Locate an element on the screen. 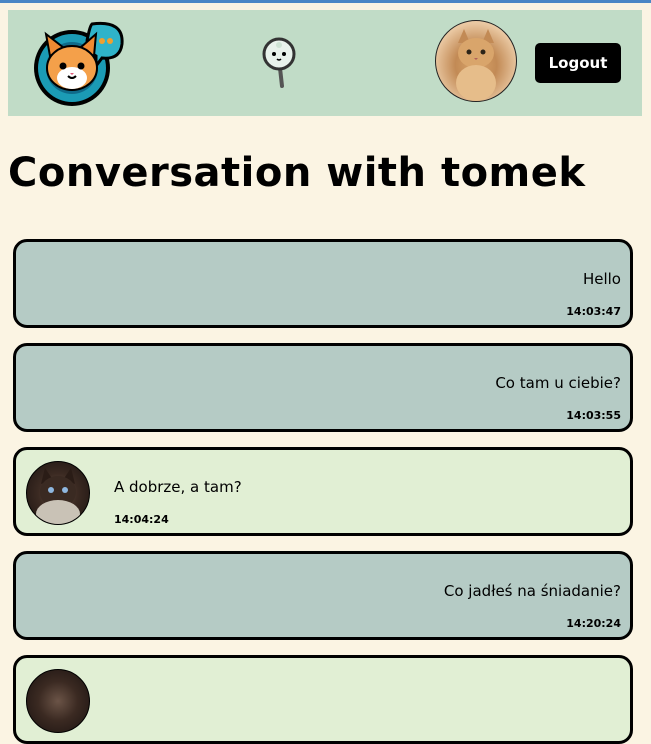 The image size is (651, 744). message-bubble-partial is located at coordinates (323, 699).